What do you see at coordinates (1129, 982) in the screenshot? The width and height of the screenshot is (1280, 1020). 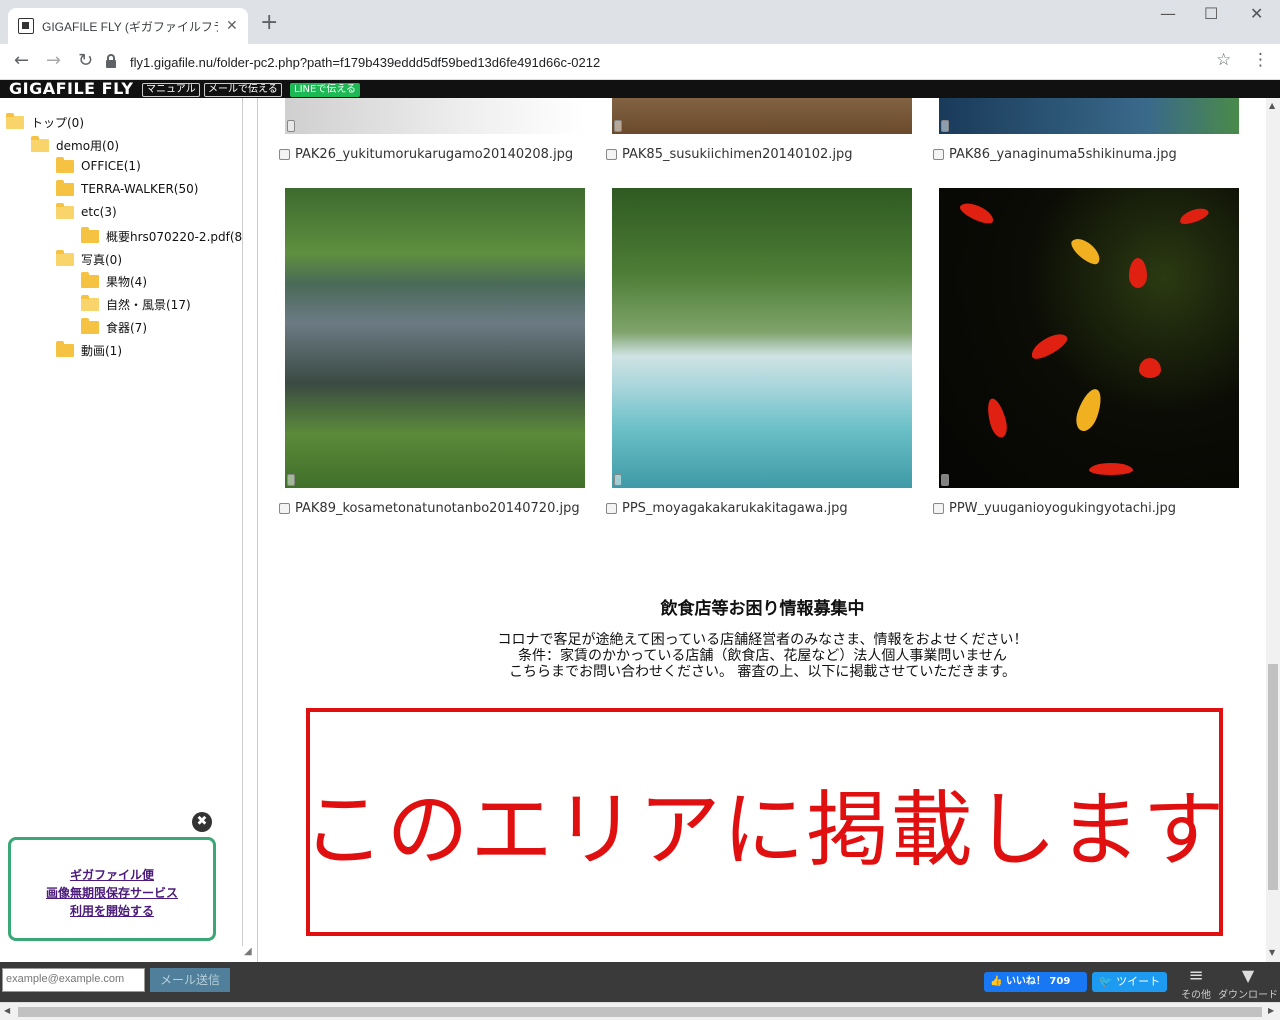 I see `tweet-button: 🐦 ツイート` at bounding box center [1129, 982].